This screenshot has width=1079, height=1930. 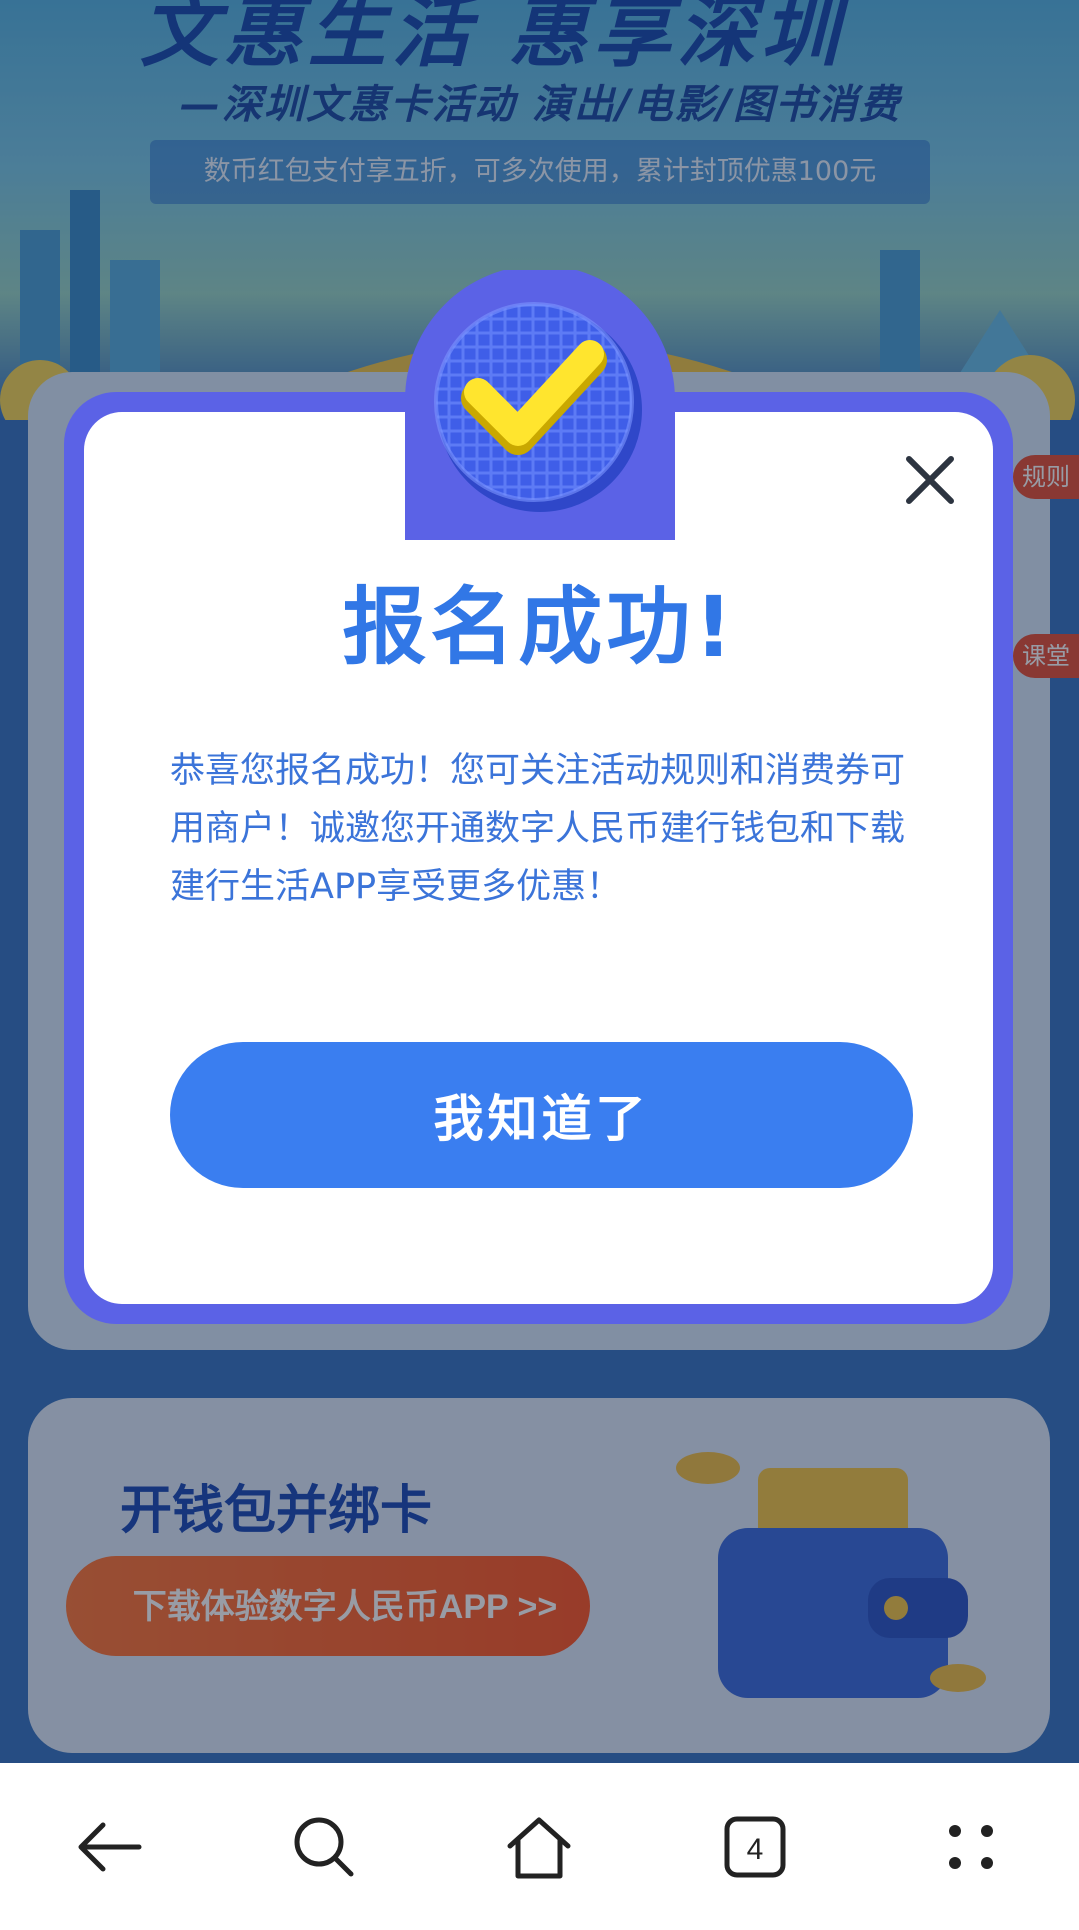 I want to click on home-icon, so click(x=539, y=1847).